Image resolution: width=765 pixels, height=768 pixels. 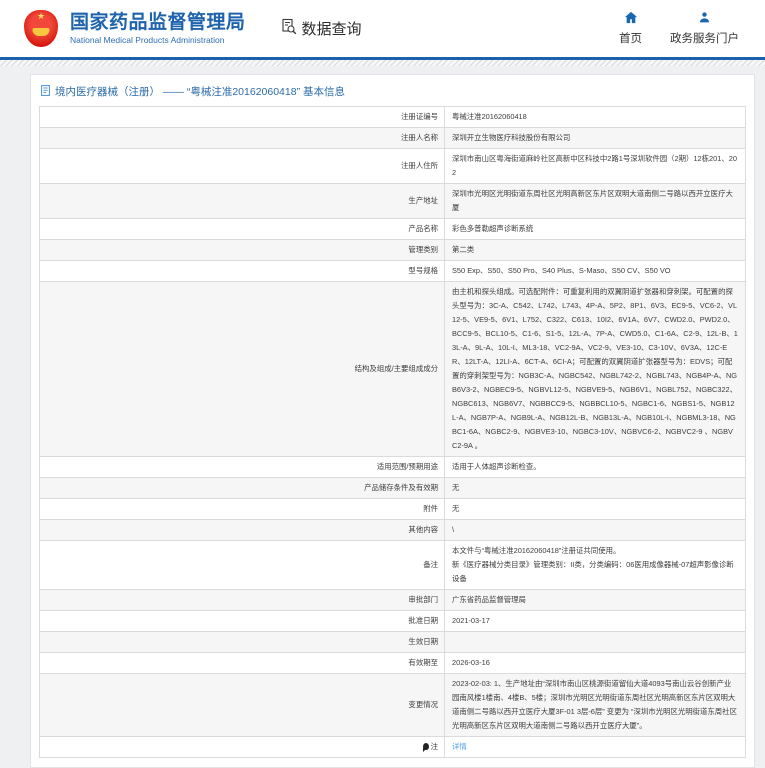 What do you see at coordinates (242, 509) in the screenshot?
I see `row-label: 附件` at bounding box center [242, 509].